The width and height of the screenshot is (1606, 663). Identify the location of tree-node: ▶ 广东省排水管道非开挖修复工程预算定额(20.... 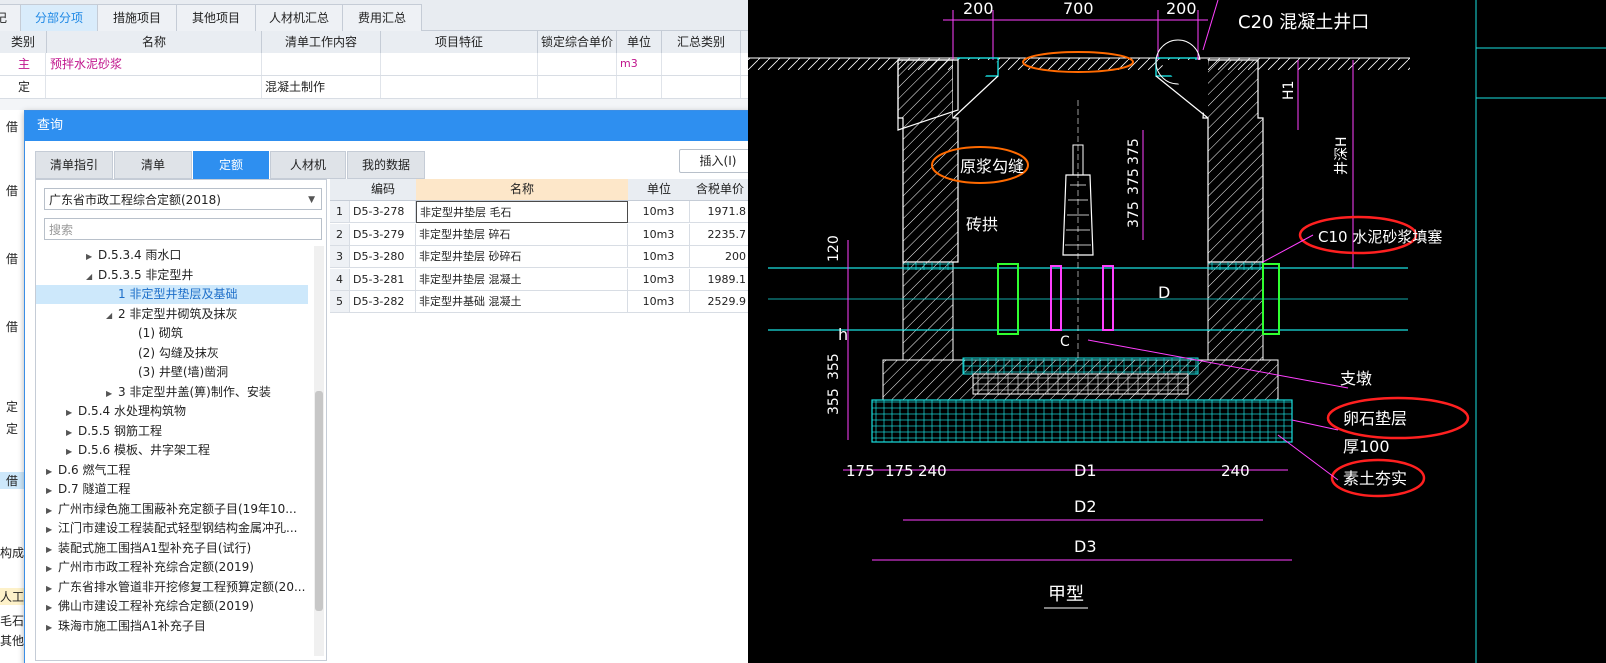
(172, 587).